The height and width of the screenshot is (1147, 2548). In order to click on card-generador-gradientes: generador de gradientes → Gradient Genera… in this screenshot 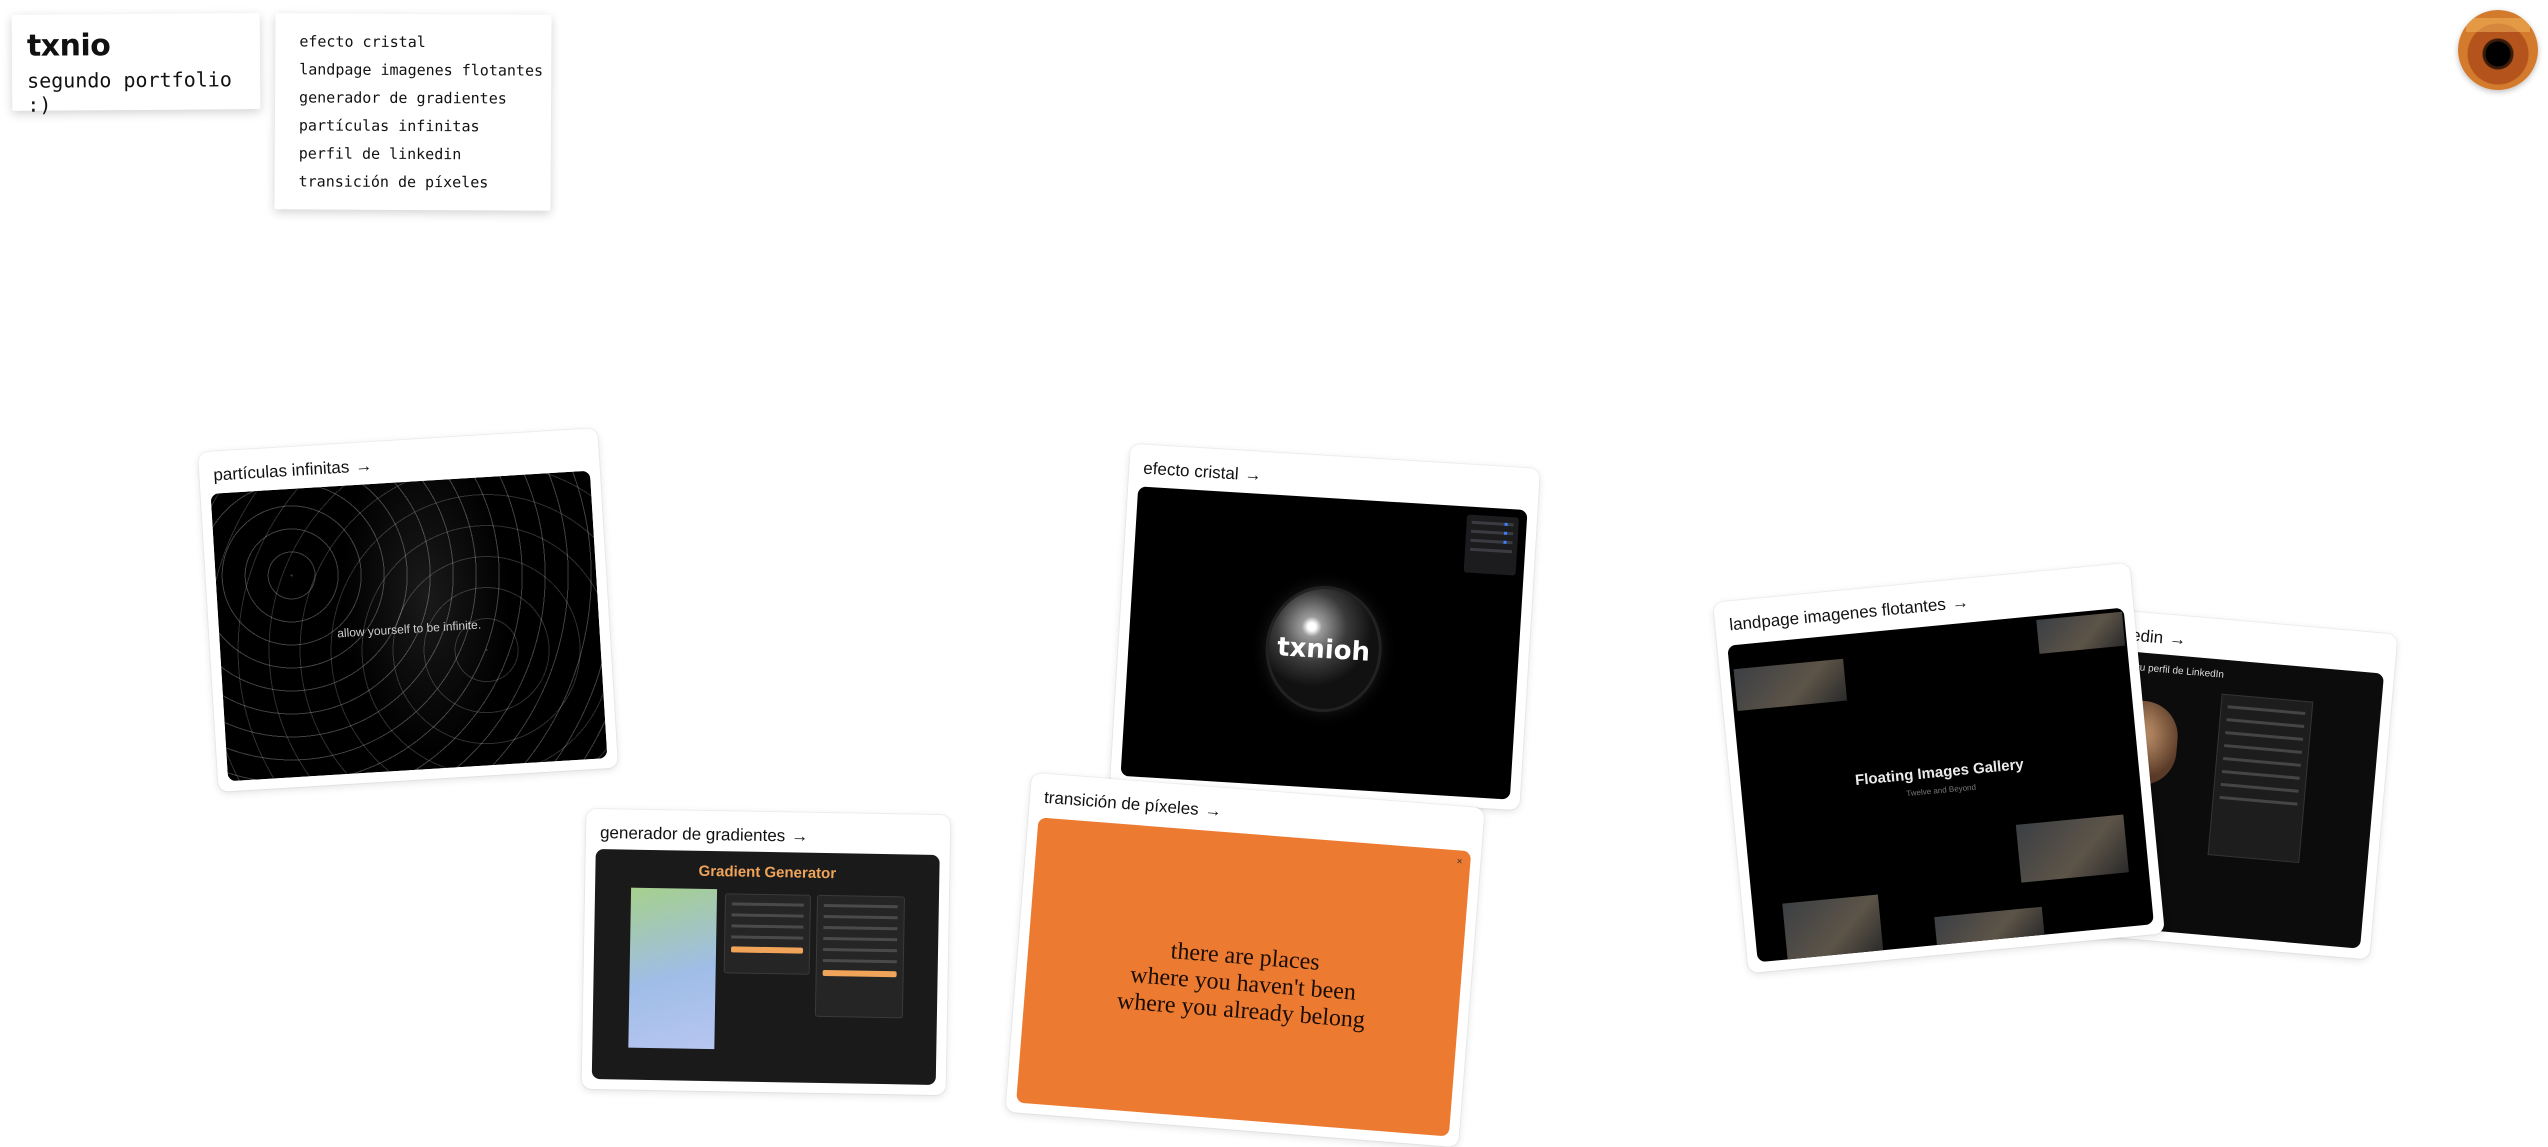, I will do `click(766, 952)`.